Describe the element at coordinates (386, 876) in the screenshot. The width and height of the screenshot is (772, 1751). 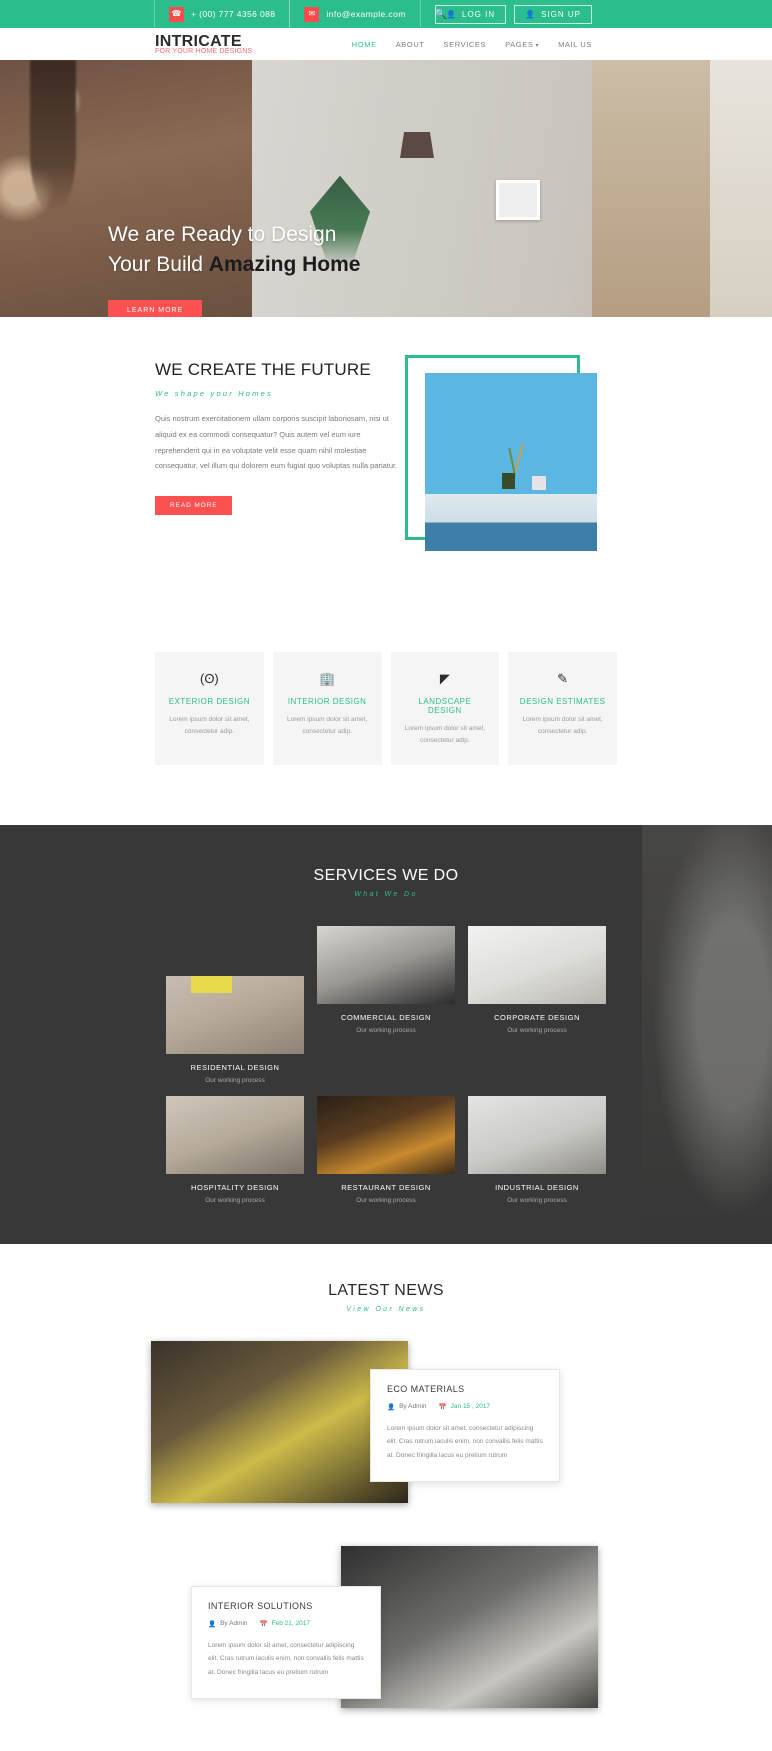
I see `services-heading: SERVICES WE DO` at that location.